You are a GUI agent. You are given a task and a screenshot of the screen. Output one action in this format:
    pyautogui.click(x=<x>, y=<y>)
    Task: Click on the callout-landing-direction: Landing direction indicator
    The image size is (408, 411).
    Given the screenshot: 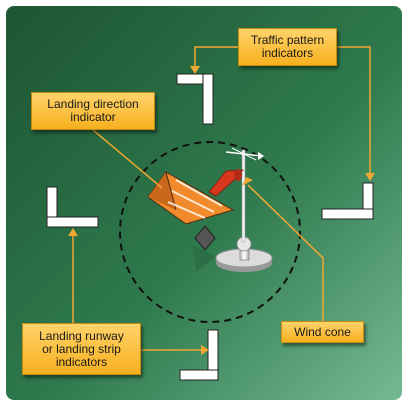 What is the action you would take?
    pyautogui.click(x=93, y=111)
    